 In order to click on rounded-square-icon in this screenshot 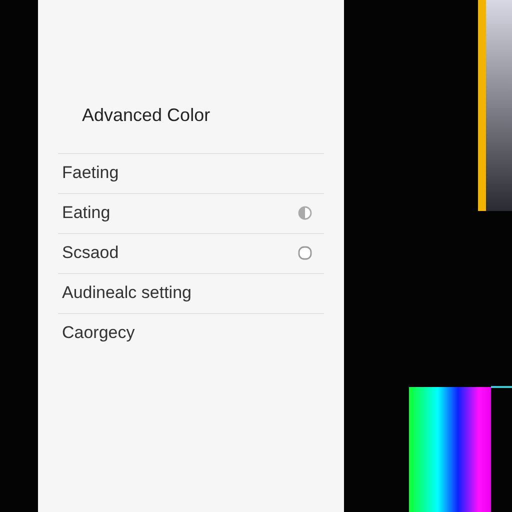, I will do `click(305, 253)`.